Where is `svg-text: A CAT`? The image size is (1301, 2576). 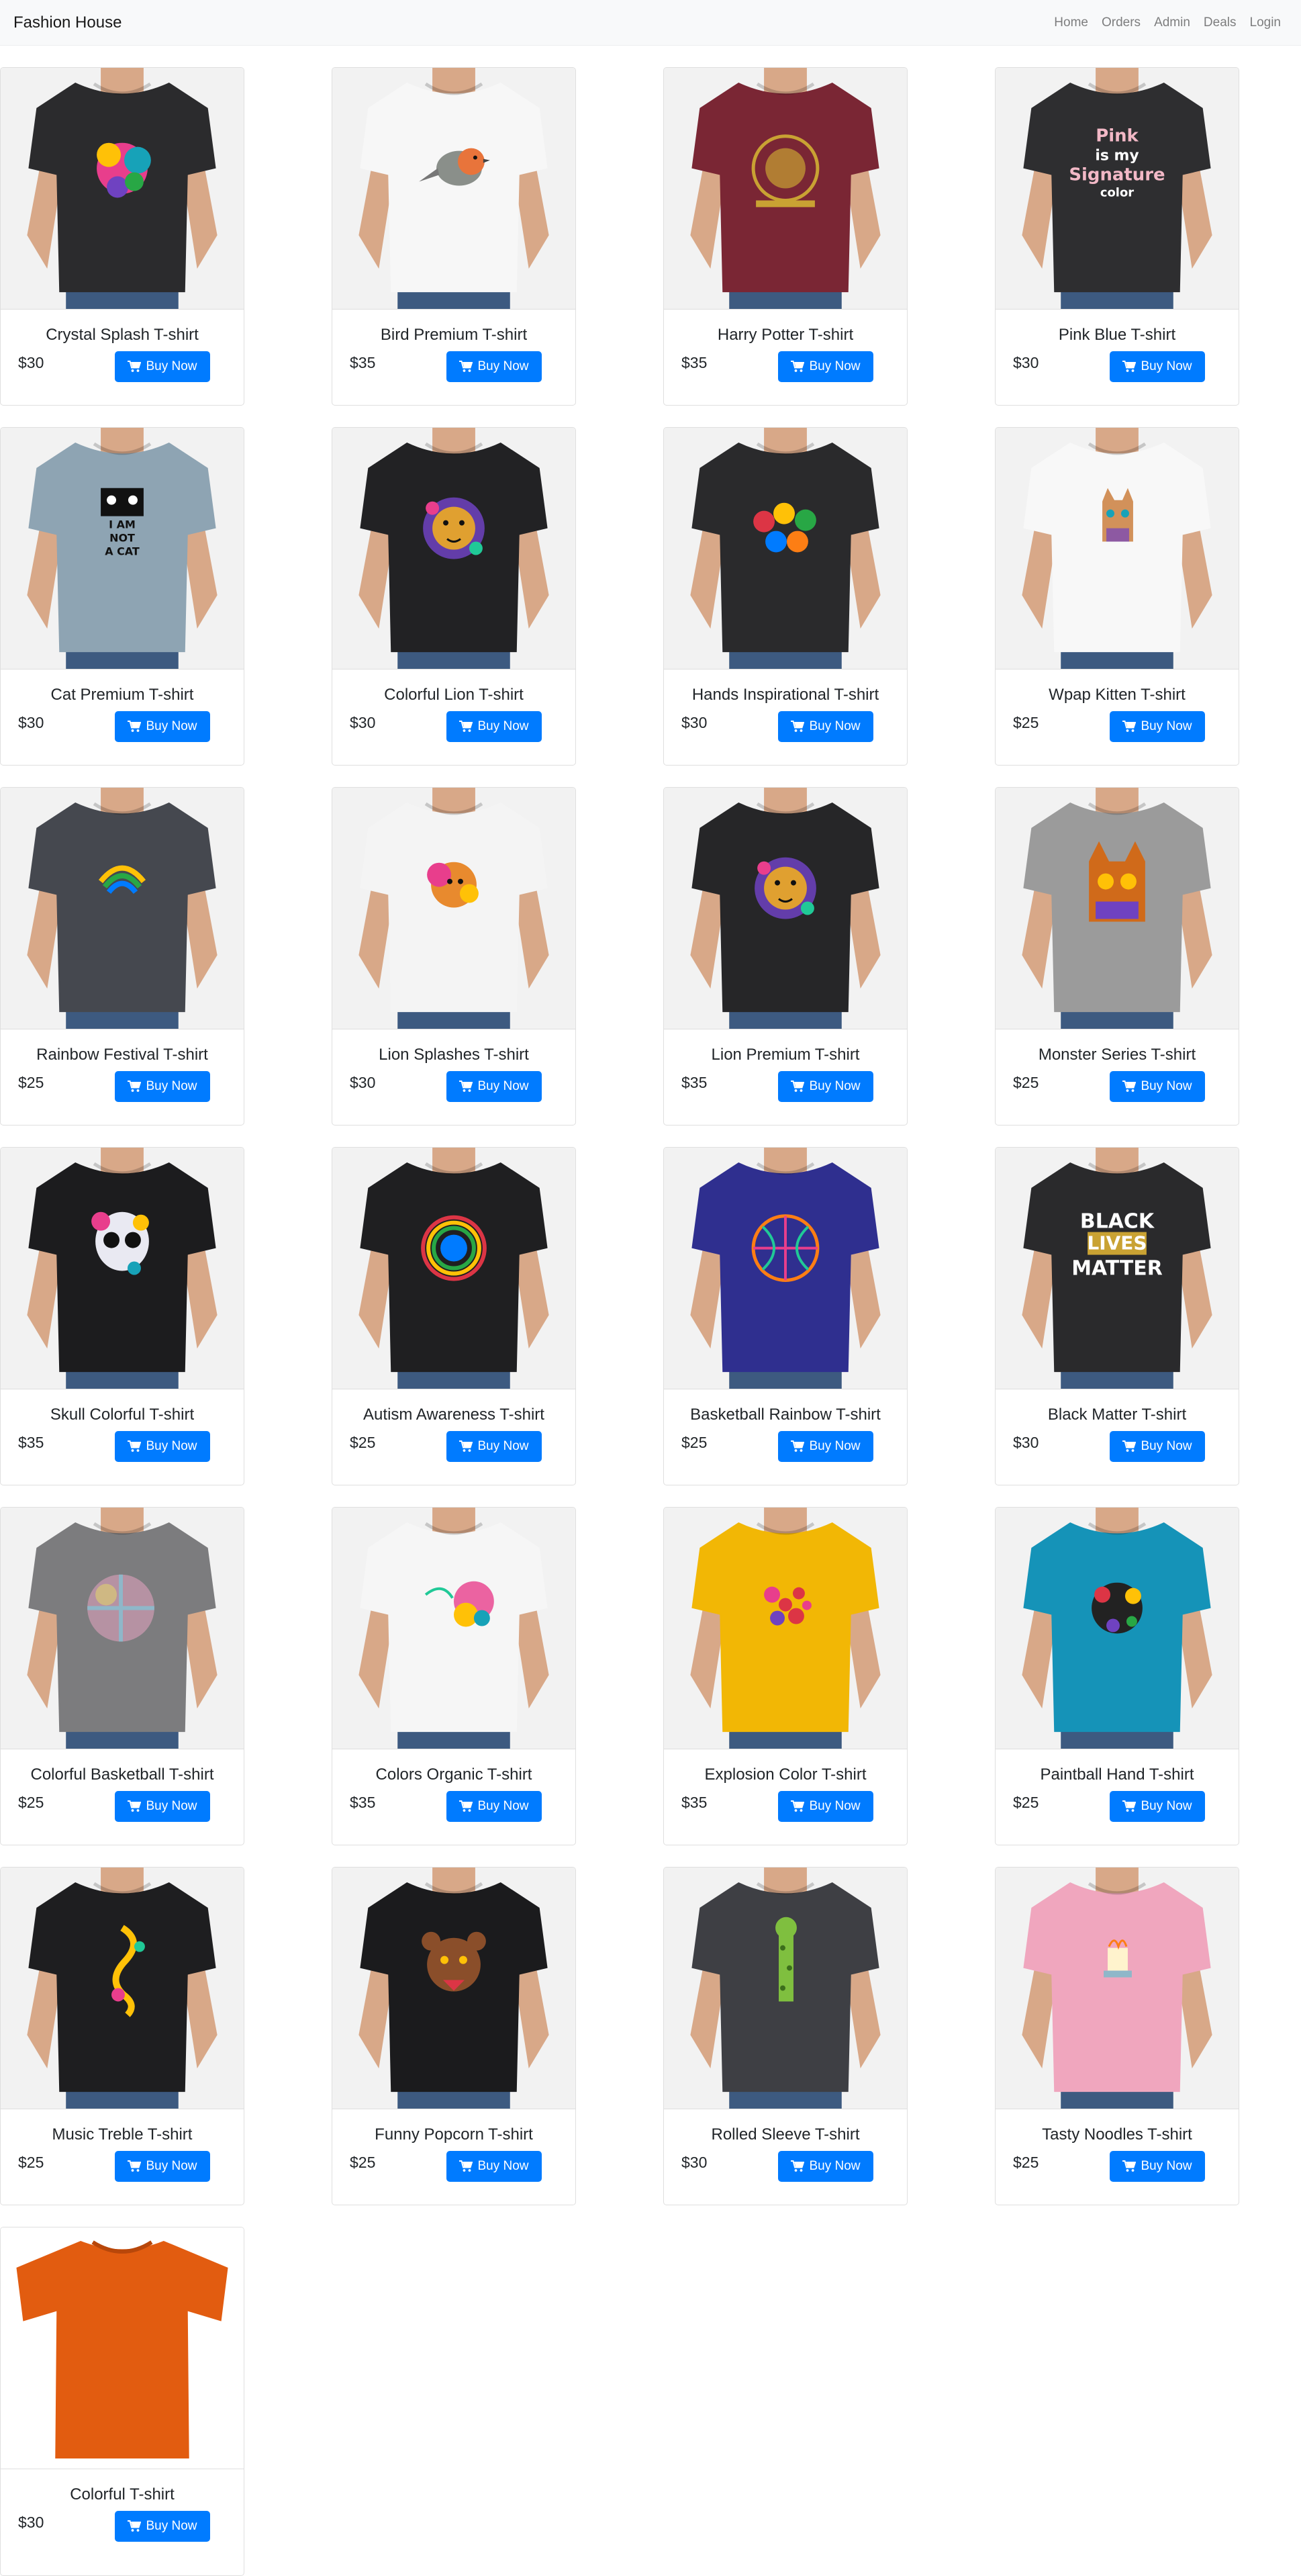
svg-text: A CAT is located at coordinates (123, 551).